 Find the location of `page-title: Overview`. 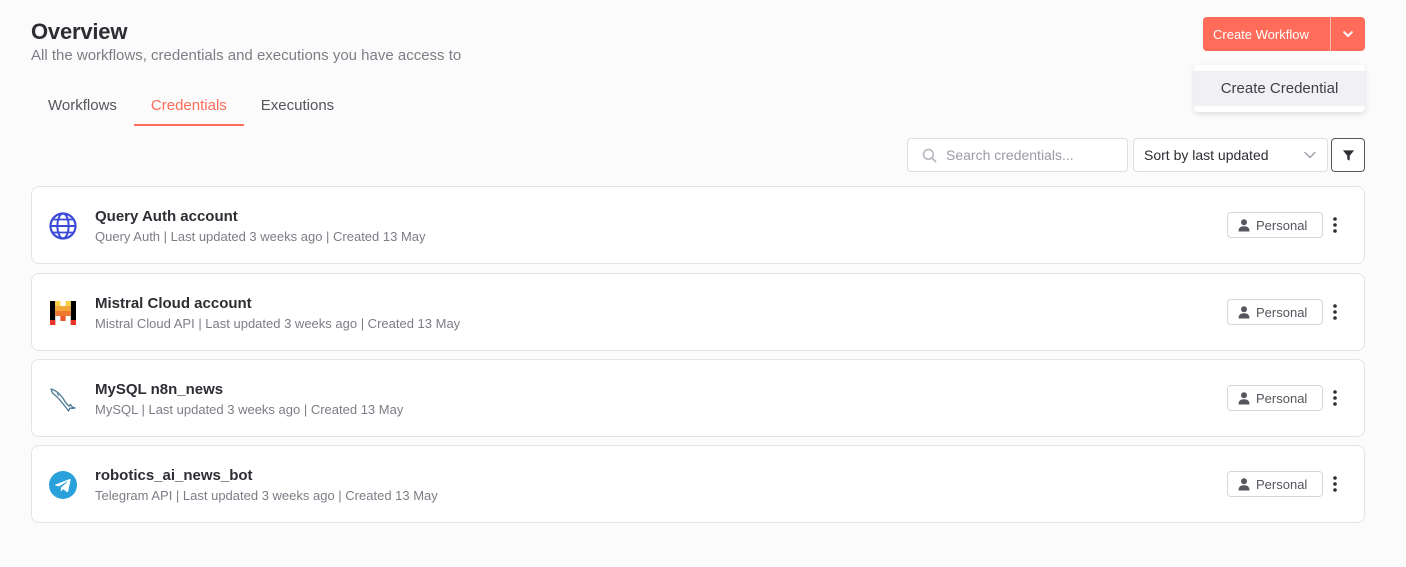

page-title: Overview is located at coordinates (79, 31).